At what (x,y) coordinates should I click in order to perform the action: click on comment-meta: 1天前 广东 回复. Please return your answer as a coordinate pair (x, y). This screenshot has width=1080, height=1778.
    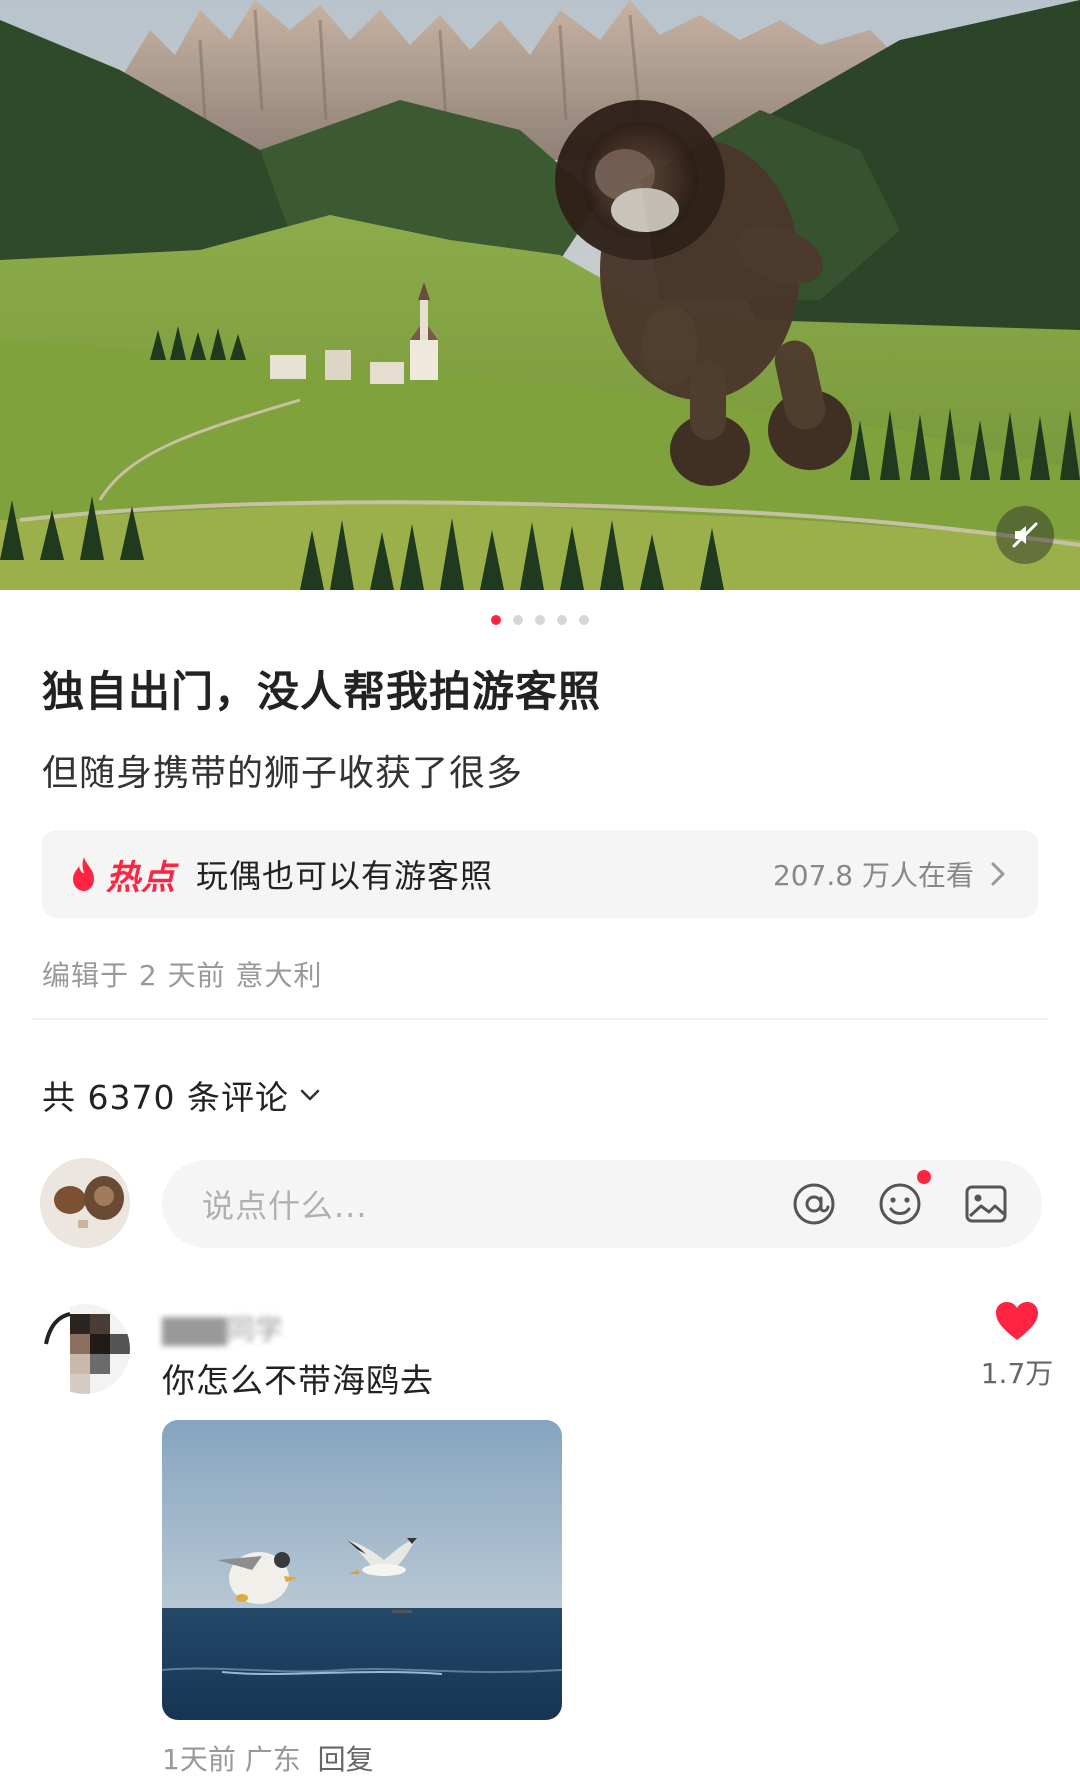
    Looking at the image, I should click on (268, 1758).